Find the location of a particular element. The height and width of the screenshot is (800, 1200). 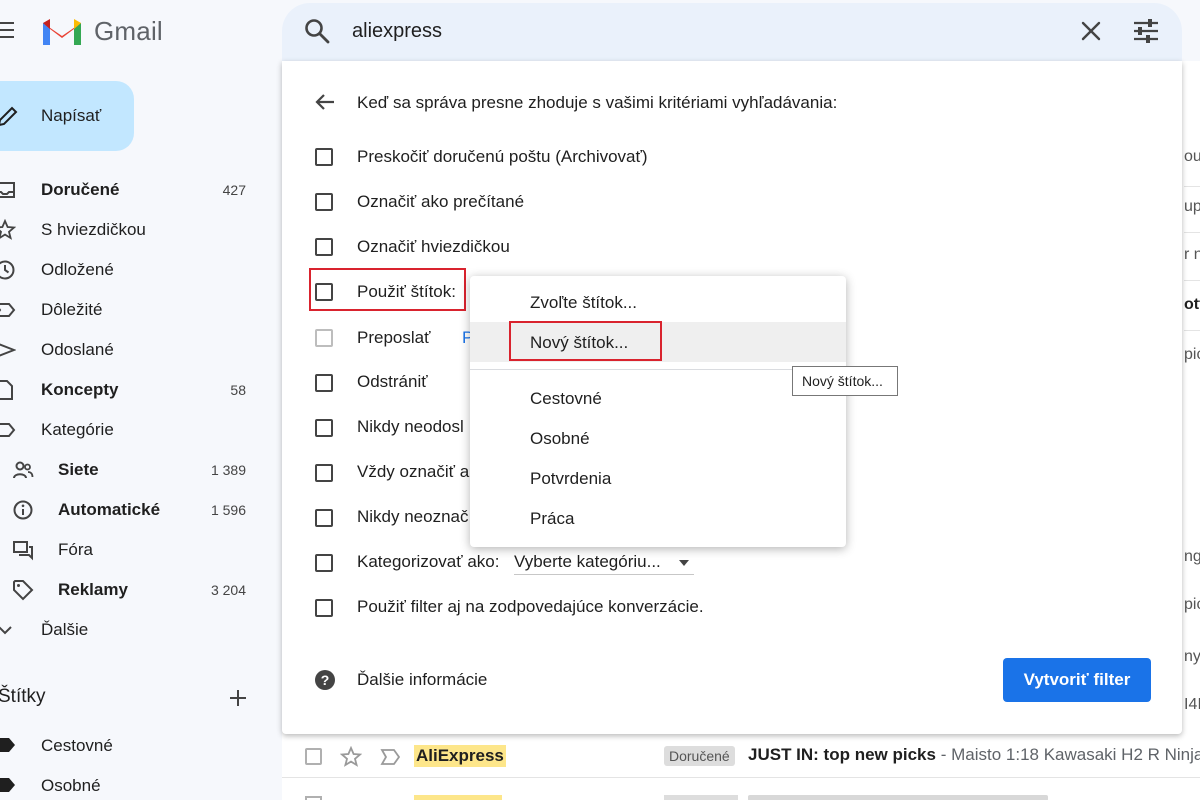

sidebar-item-label: Odoslané is located at coordinates (77, 349).